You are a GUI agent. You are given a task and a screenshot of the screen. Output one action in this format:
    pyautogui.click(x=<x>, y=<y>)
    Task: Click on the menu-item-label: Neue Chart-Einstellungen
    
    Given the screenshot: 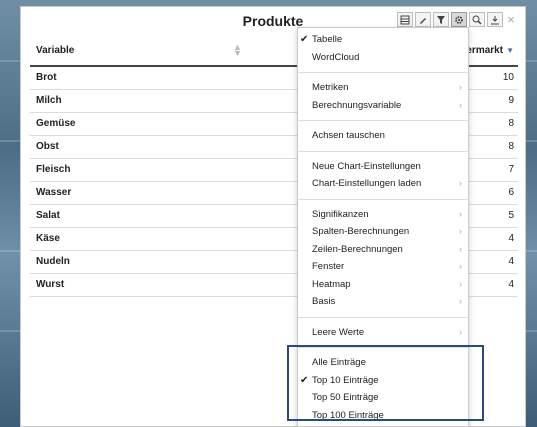 What is the action you would take?
    pyautogui.click(x=366, y=166)
    